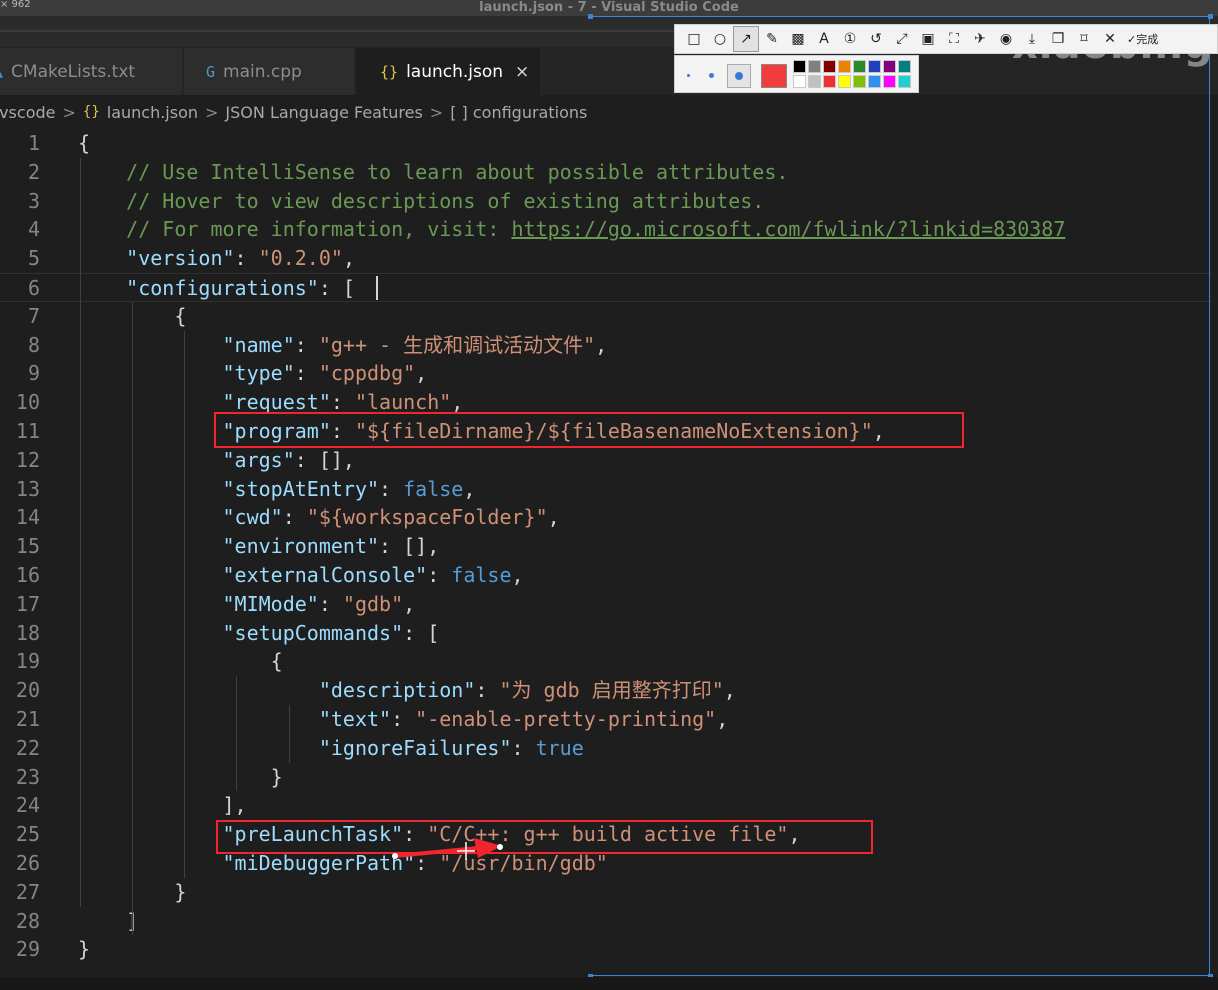  I want to click on number-marker-icon: ①, so click(850, 39).